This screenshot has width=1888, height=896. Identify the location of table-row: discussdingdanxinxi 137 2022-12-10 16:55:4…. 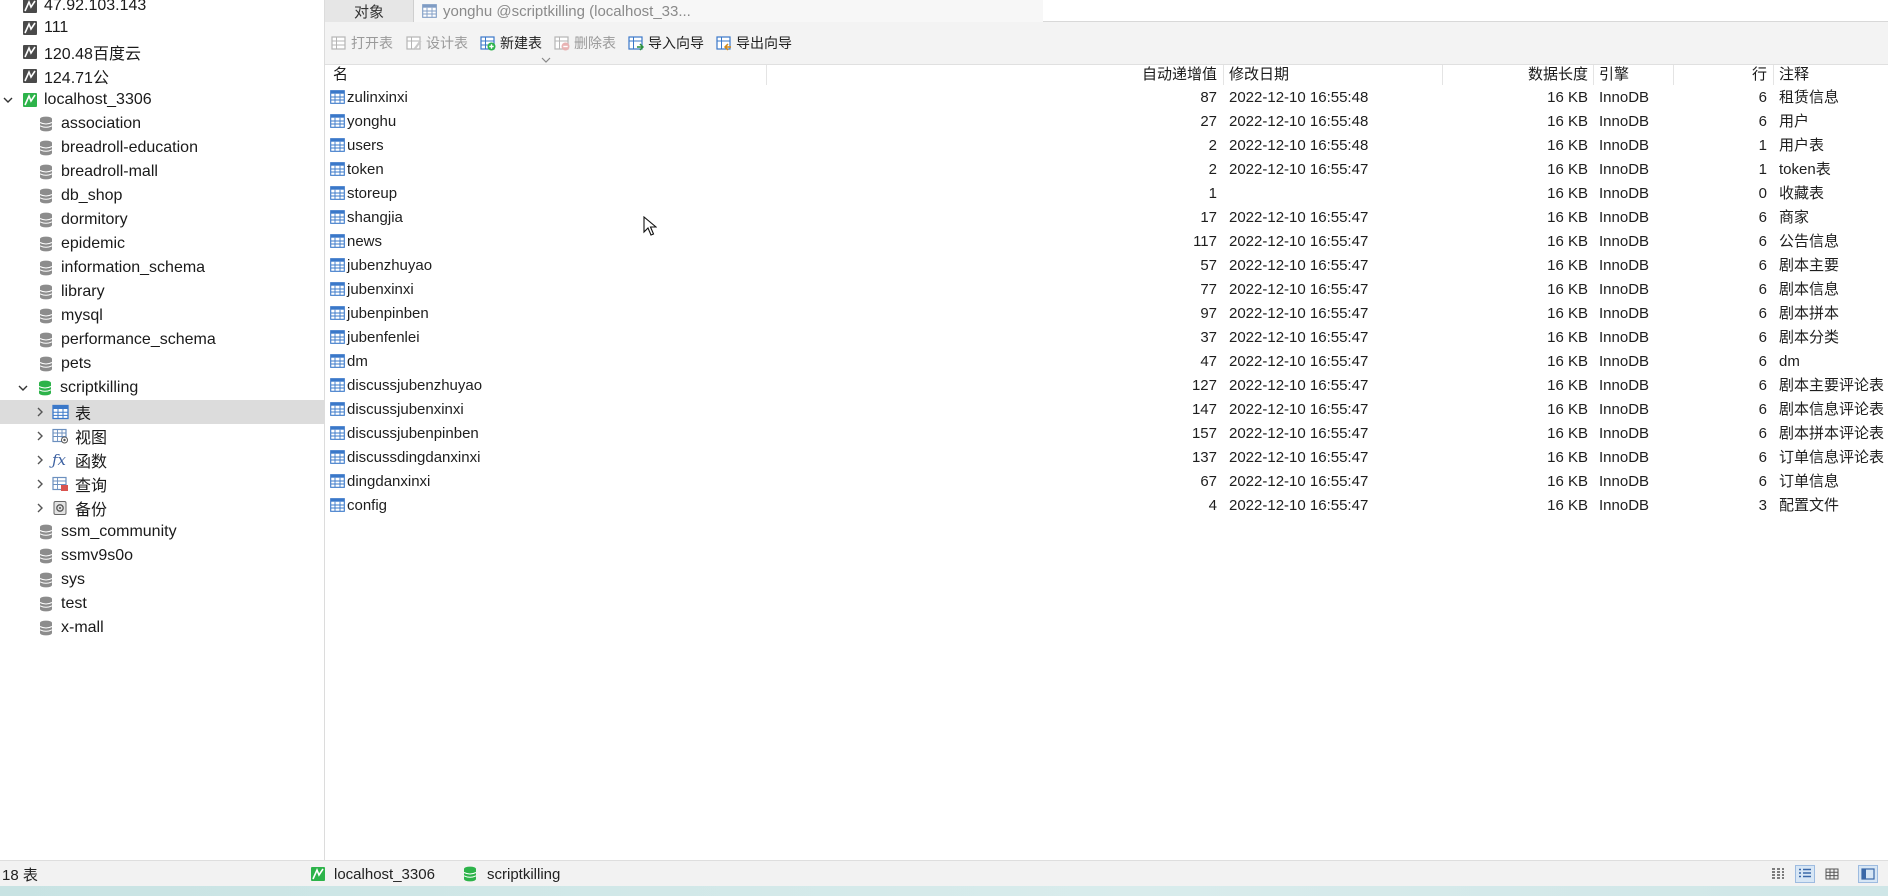
(1106, 458).